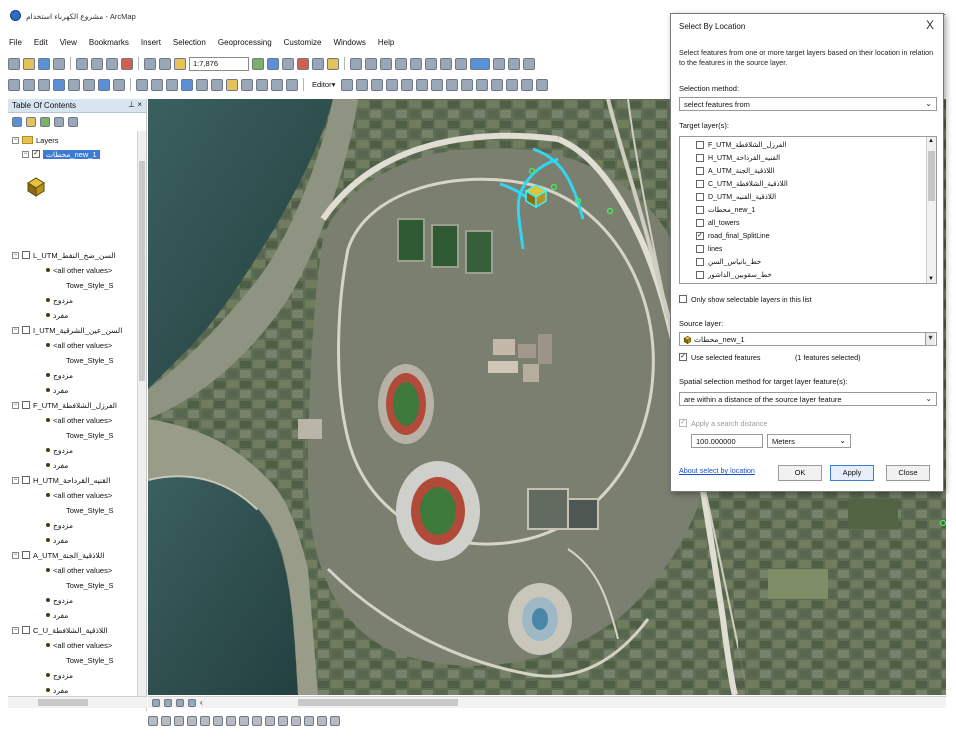  Describe the element at coordinates (82, 63) in the screenshot. I see `cut-icon` at that location.